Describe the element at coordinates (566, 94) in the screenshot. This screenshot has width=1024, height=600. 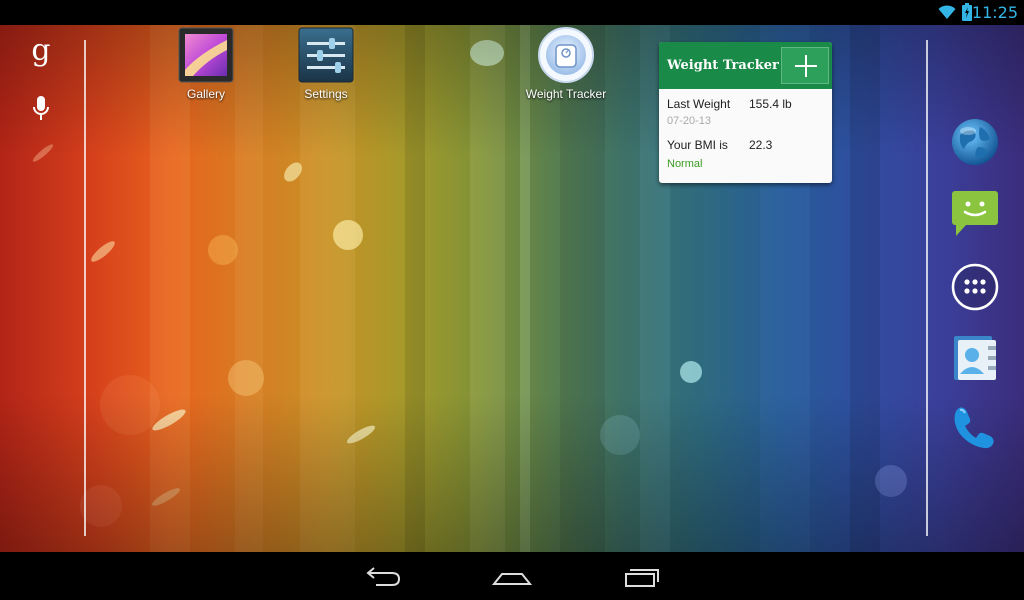
I see `weight-tracker-label: Weight Tracker` at that location.